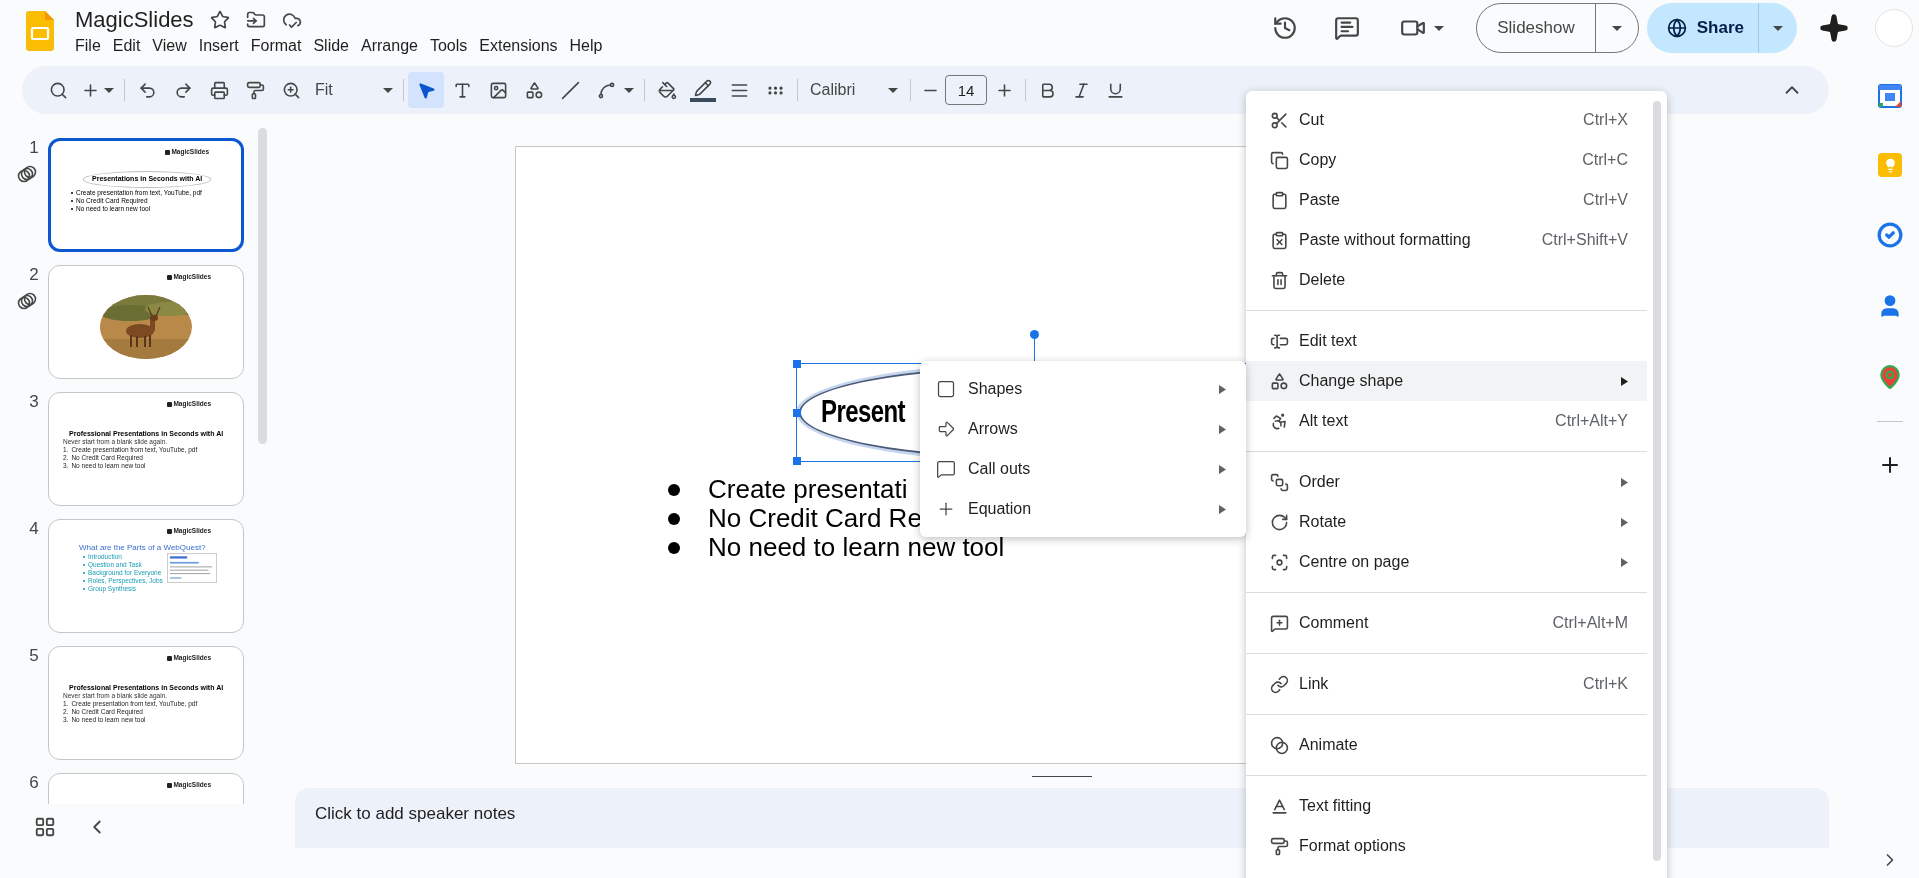 The width and height of the screenshot is (1919, 878). Describe the element at coordinates (1446, 421) in the screenshot. I see `menu-item: Alt text Ctrl+Alt+Y` at that location.